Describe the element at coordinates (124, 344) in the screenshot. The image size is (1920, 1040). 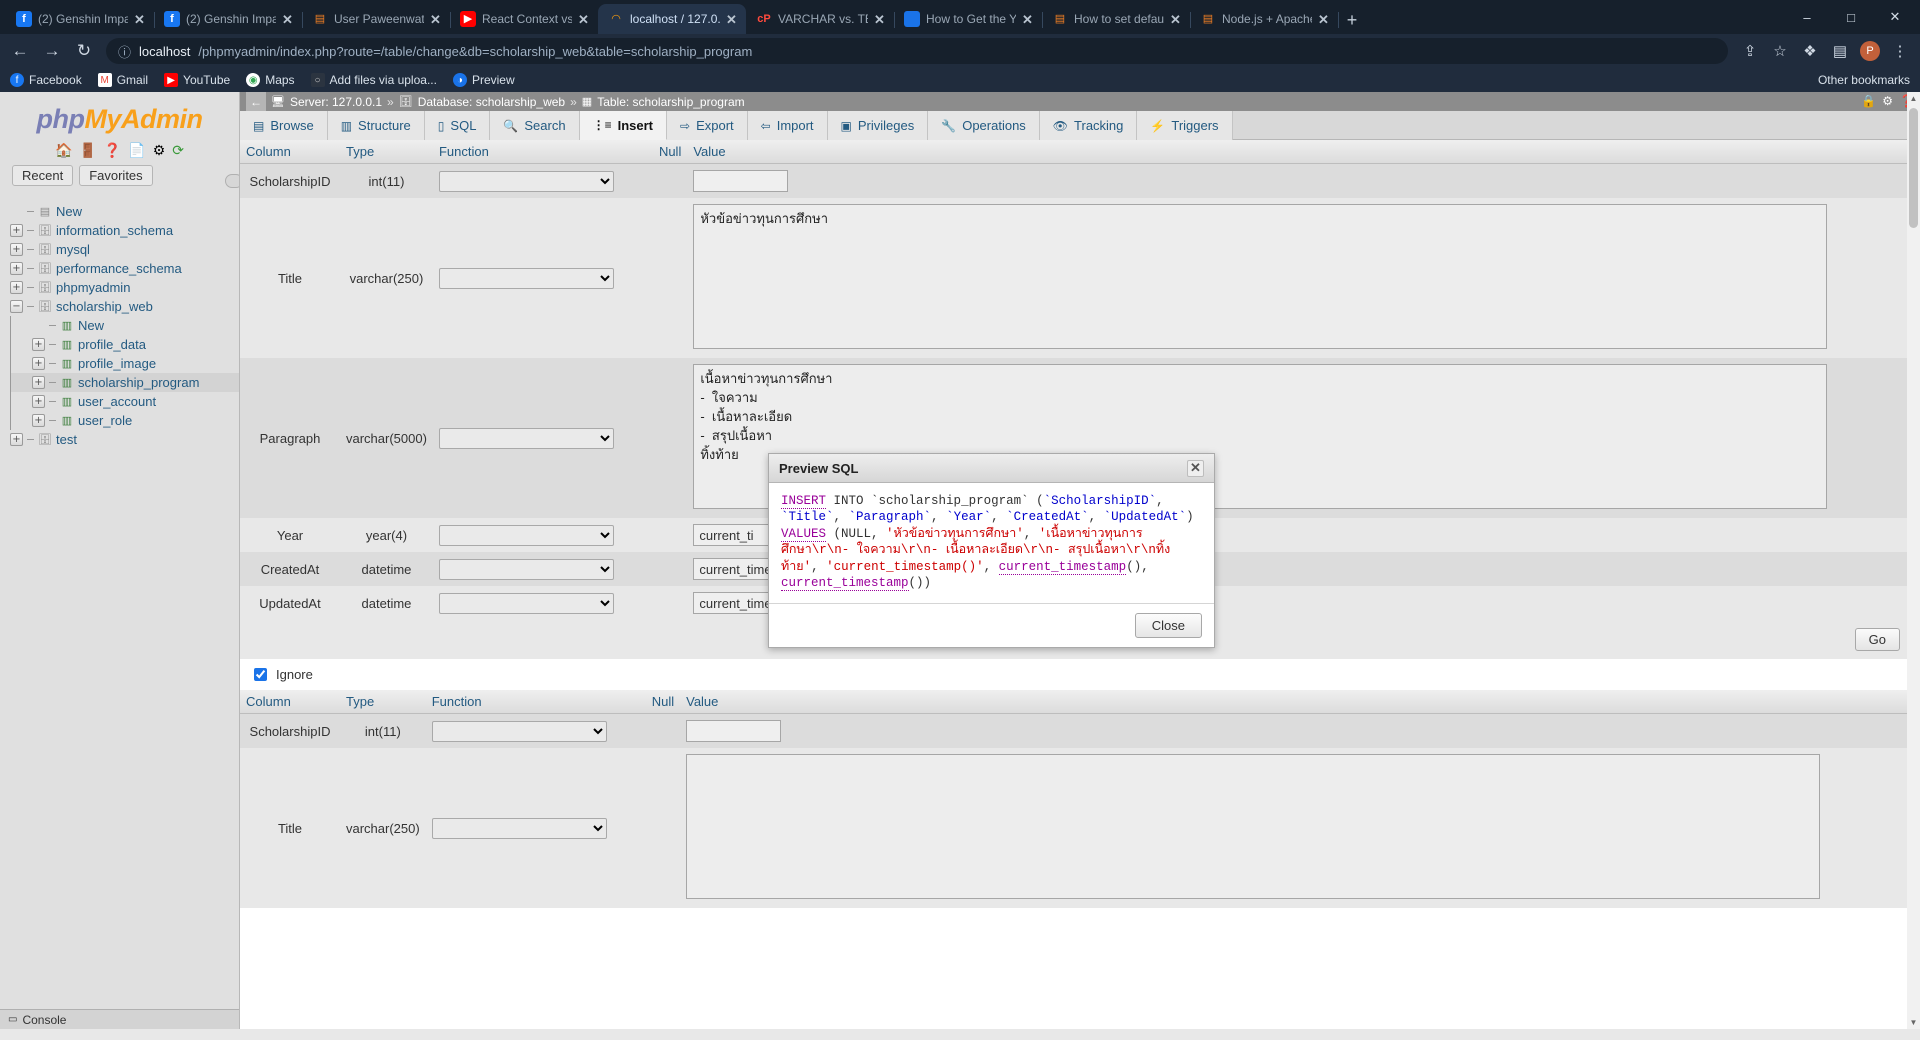
I see `tree-item-profile-data: + ▥ profile_data` at that location.